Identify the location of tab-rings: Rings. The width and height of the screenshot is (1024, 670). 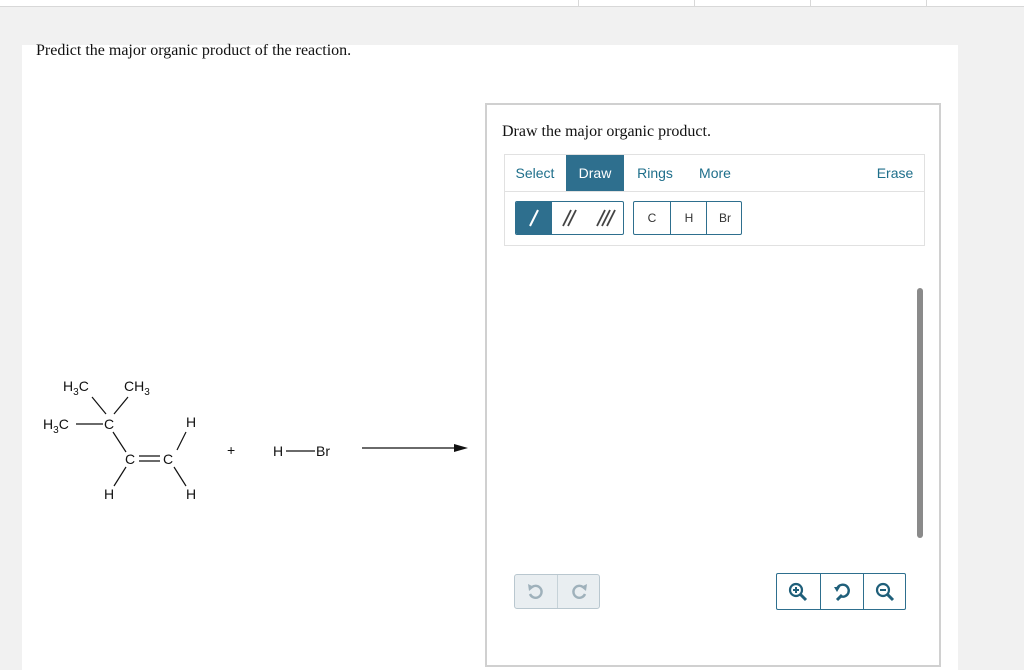
(655, 173).